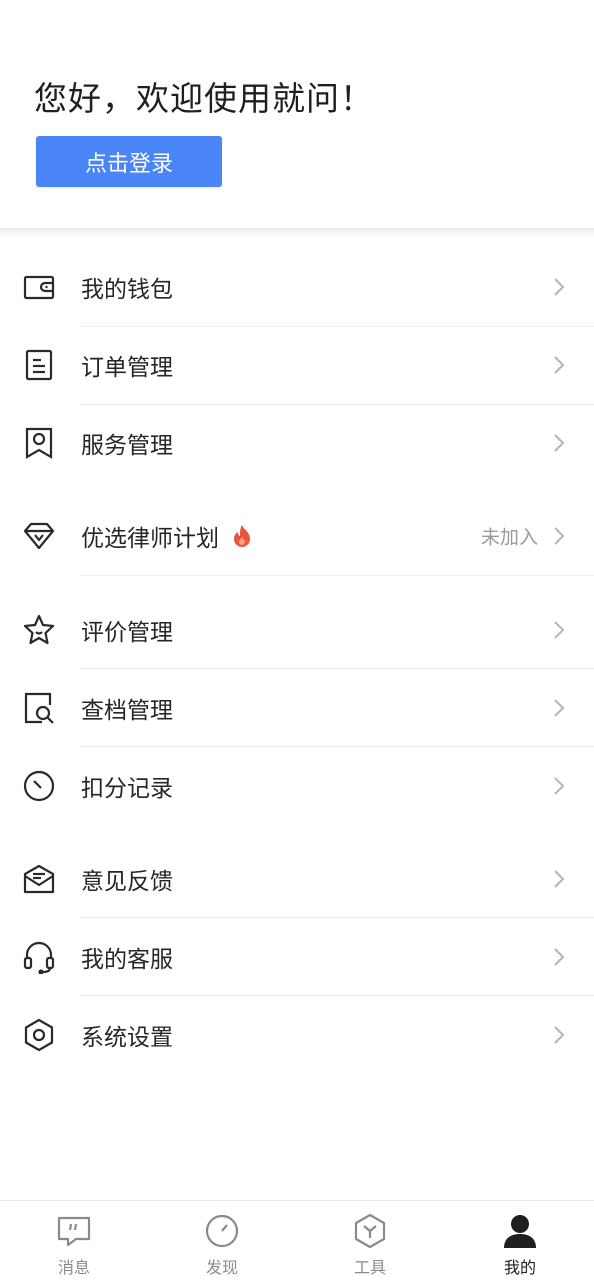 This screenshot has height=1281, width=594. What do you see at coordinates (39, 957) in the screenshot?
I see `headset-icon` at bounding box center [39, 957].